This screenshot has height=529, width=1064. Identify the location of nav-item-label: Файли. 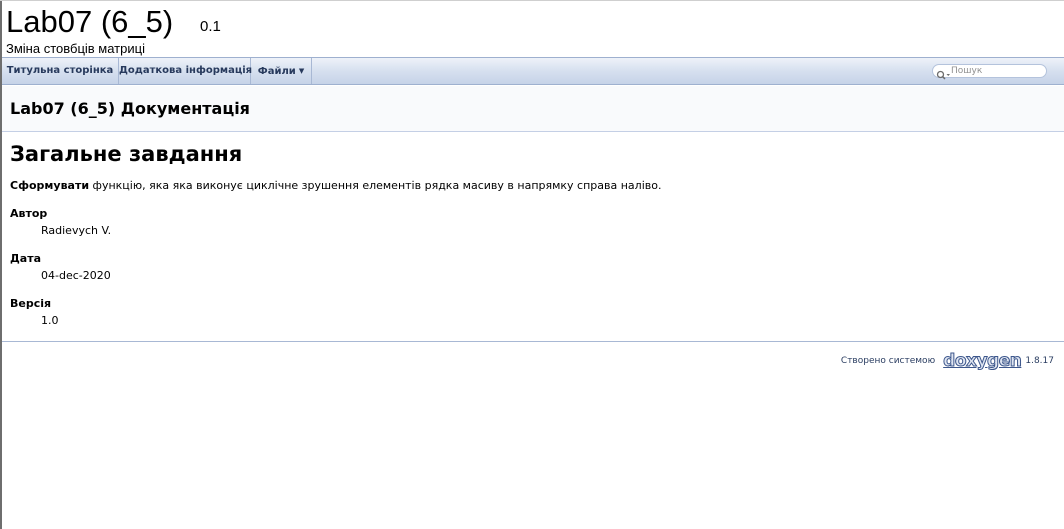
(276, 71).